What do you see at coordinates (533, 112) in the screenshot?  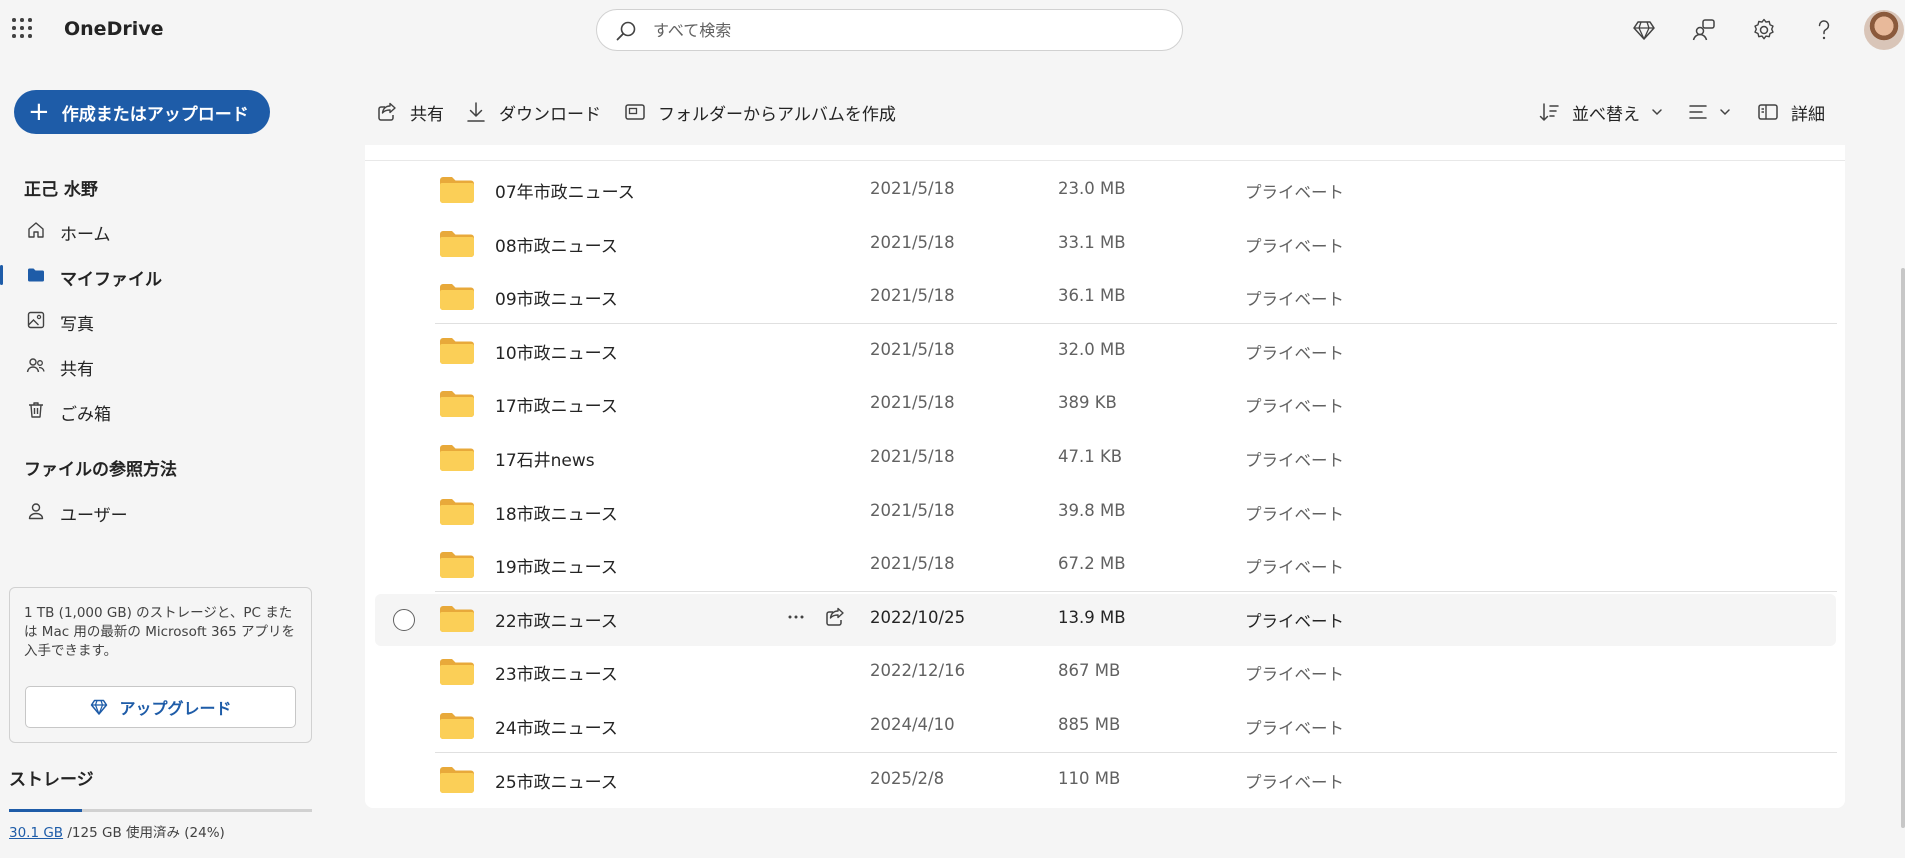 I see `download-command: ダウンロード` at bounding box center [533, 112].